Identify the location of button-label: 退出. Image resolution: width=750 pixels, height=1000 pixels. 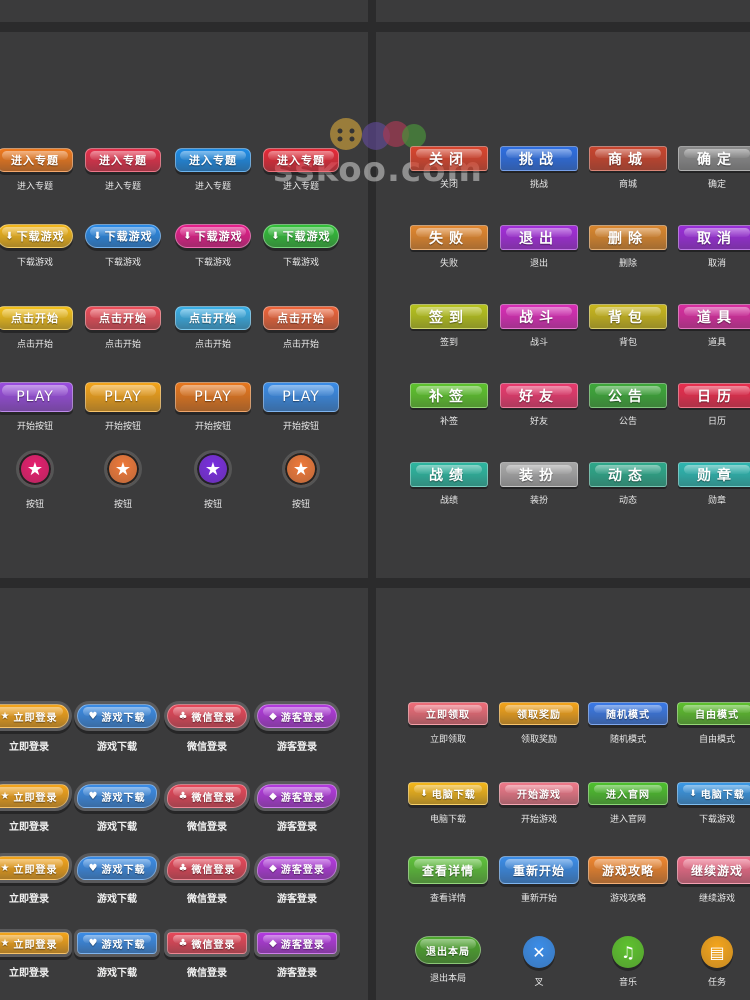
(539, 238).